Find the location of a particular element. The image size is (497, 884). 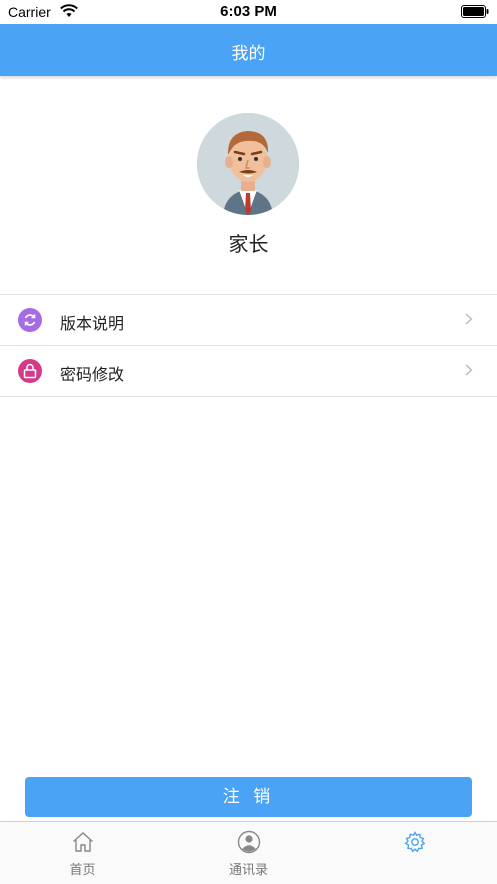

tab-bar: 首页 通讯录 is located at coordinates (248, 852).